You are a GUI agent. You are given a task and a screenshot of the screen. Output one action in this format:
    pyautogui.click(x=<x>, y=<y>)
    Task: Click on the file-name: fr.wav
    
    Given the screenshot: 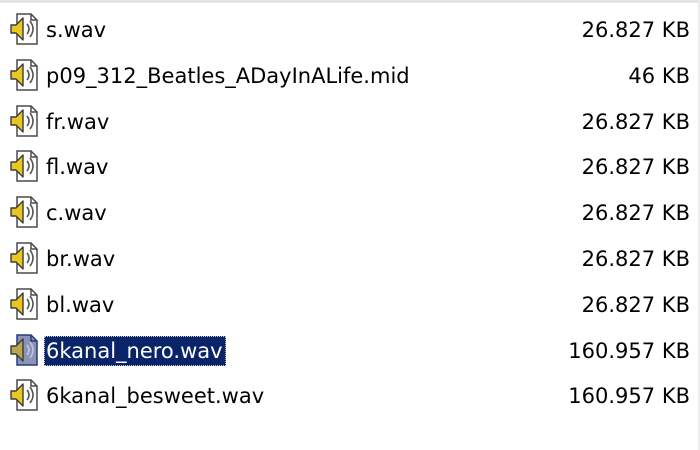 What is the action you would take?
    pyautogui.click(x=78, y=121)
    